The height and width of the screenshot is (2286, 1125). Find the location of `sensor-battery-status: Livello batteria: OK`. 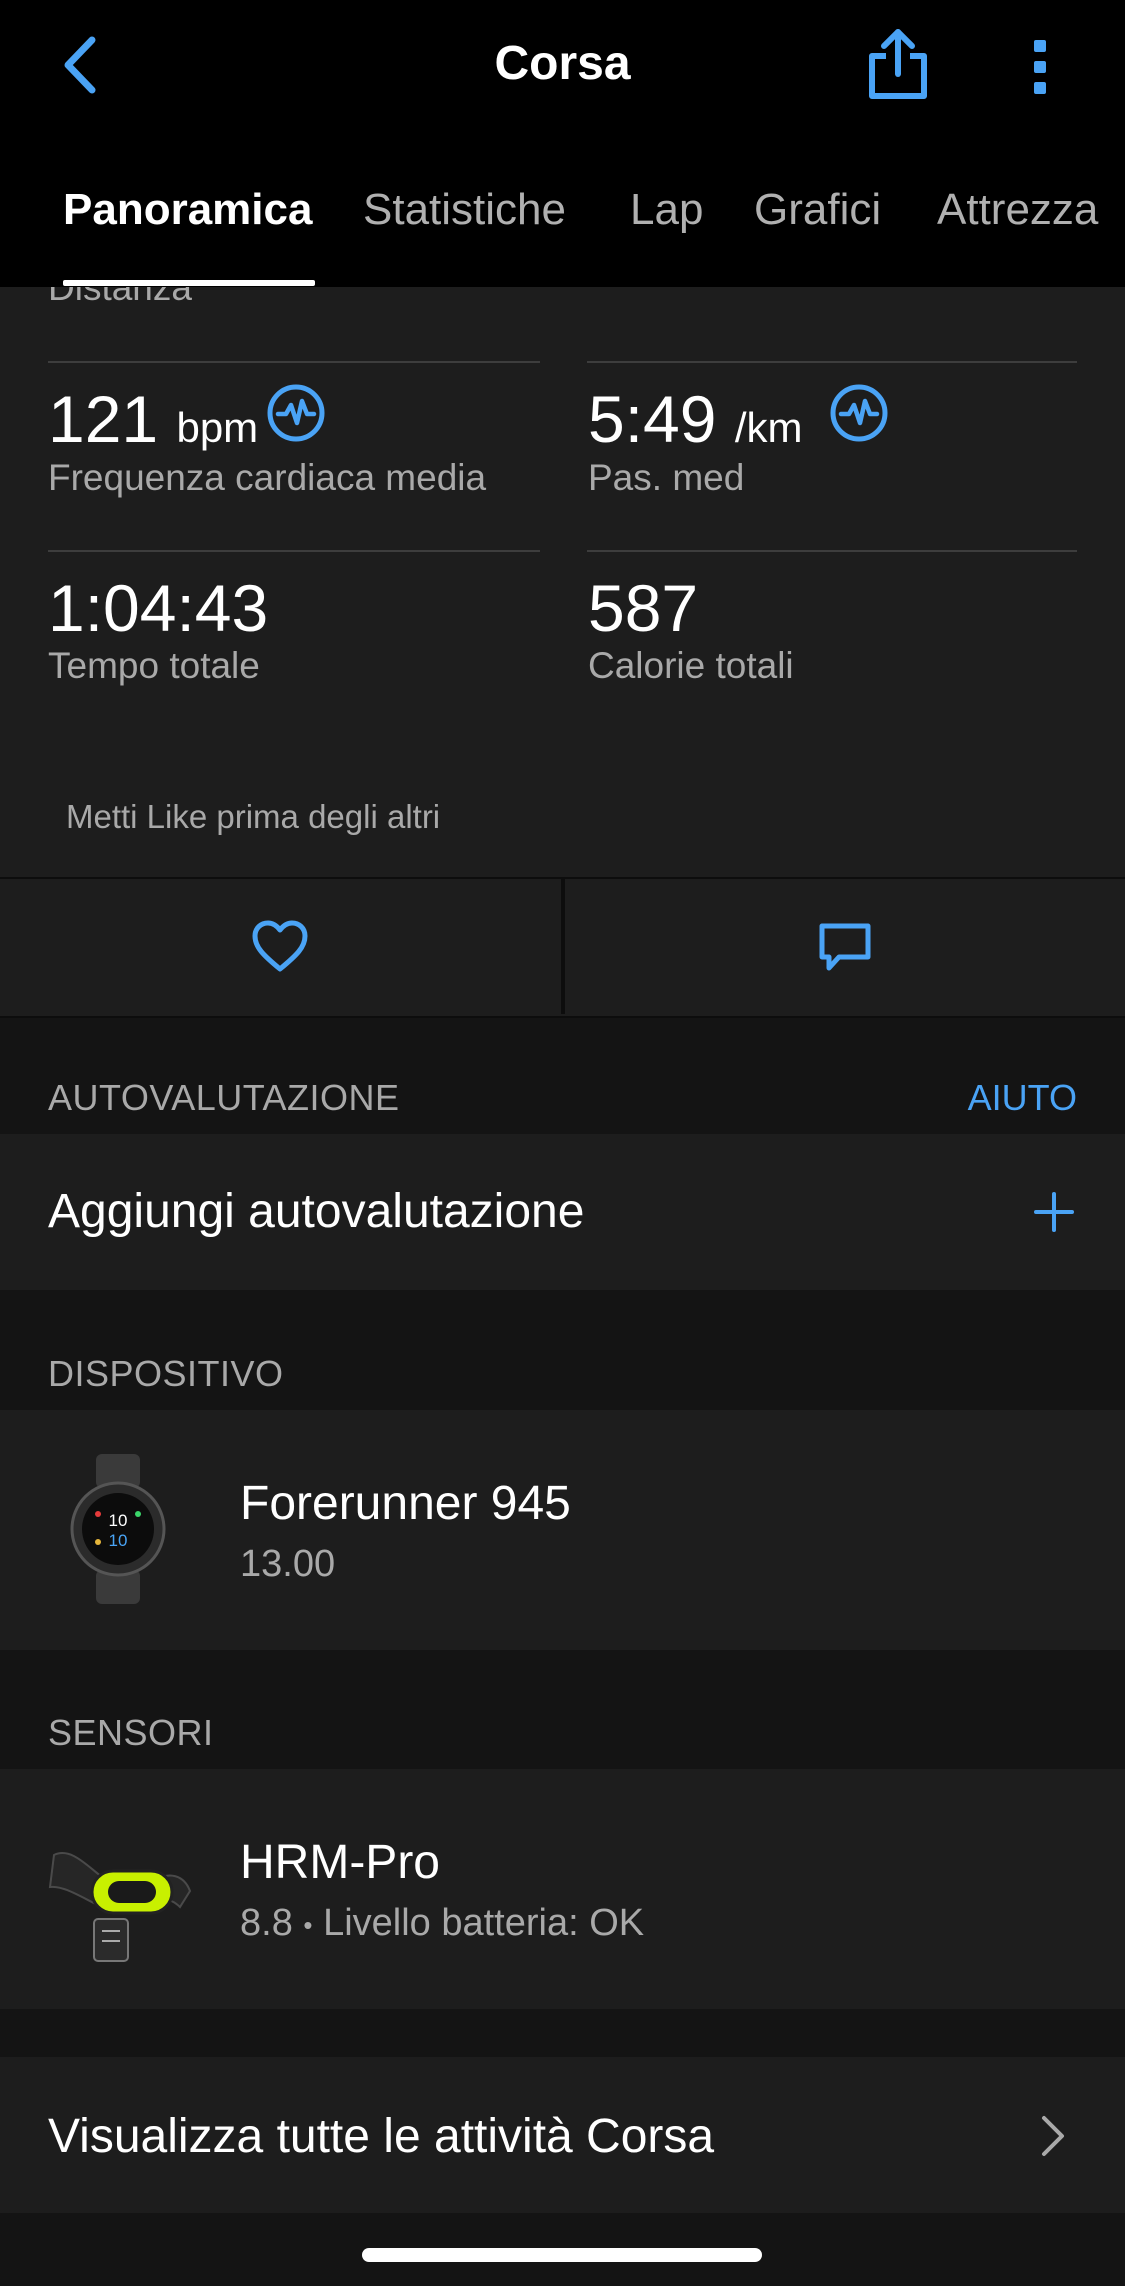

sensor-battery-status: Livello batteria: OK is located at coordinates (484, 1923).